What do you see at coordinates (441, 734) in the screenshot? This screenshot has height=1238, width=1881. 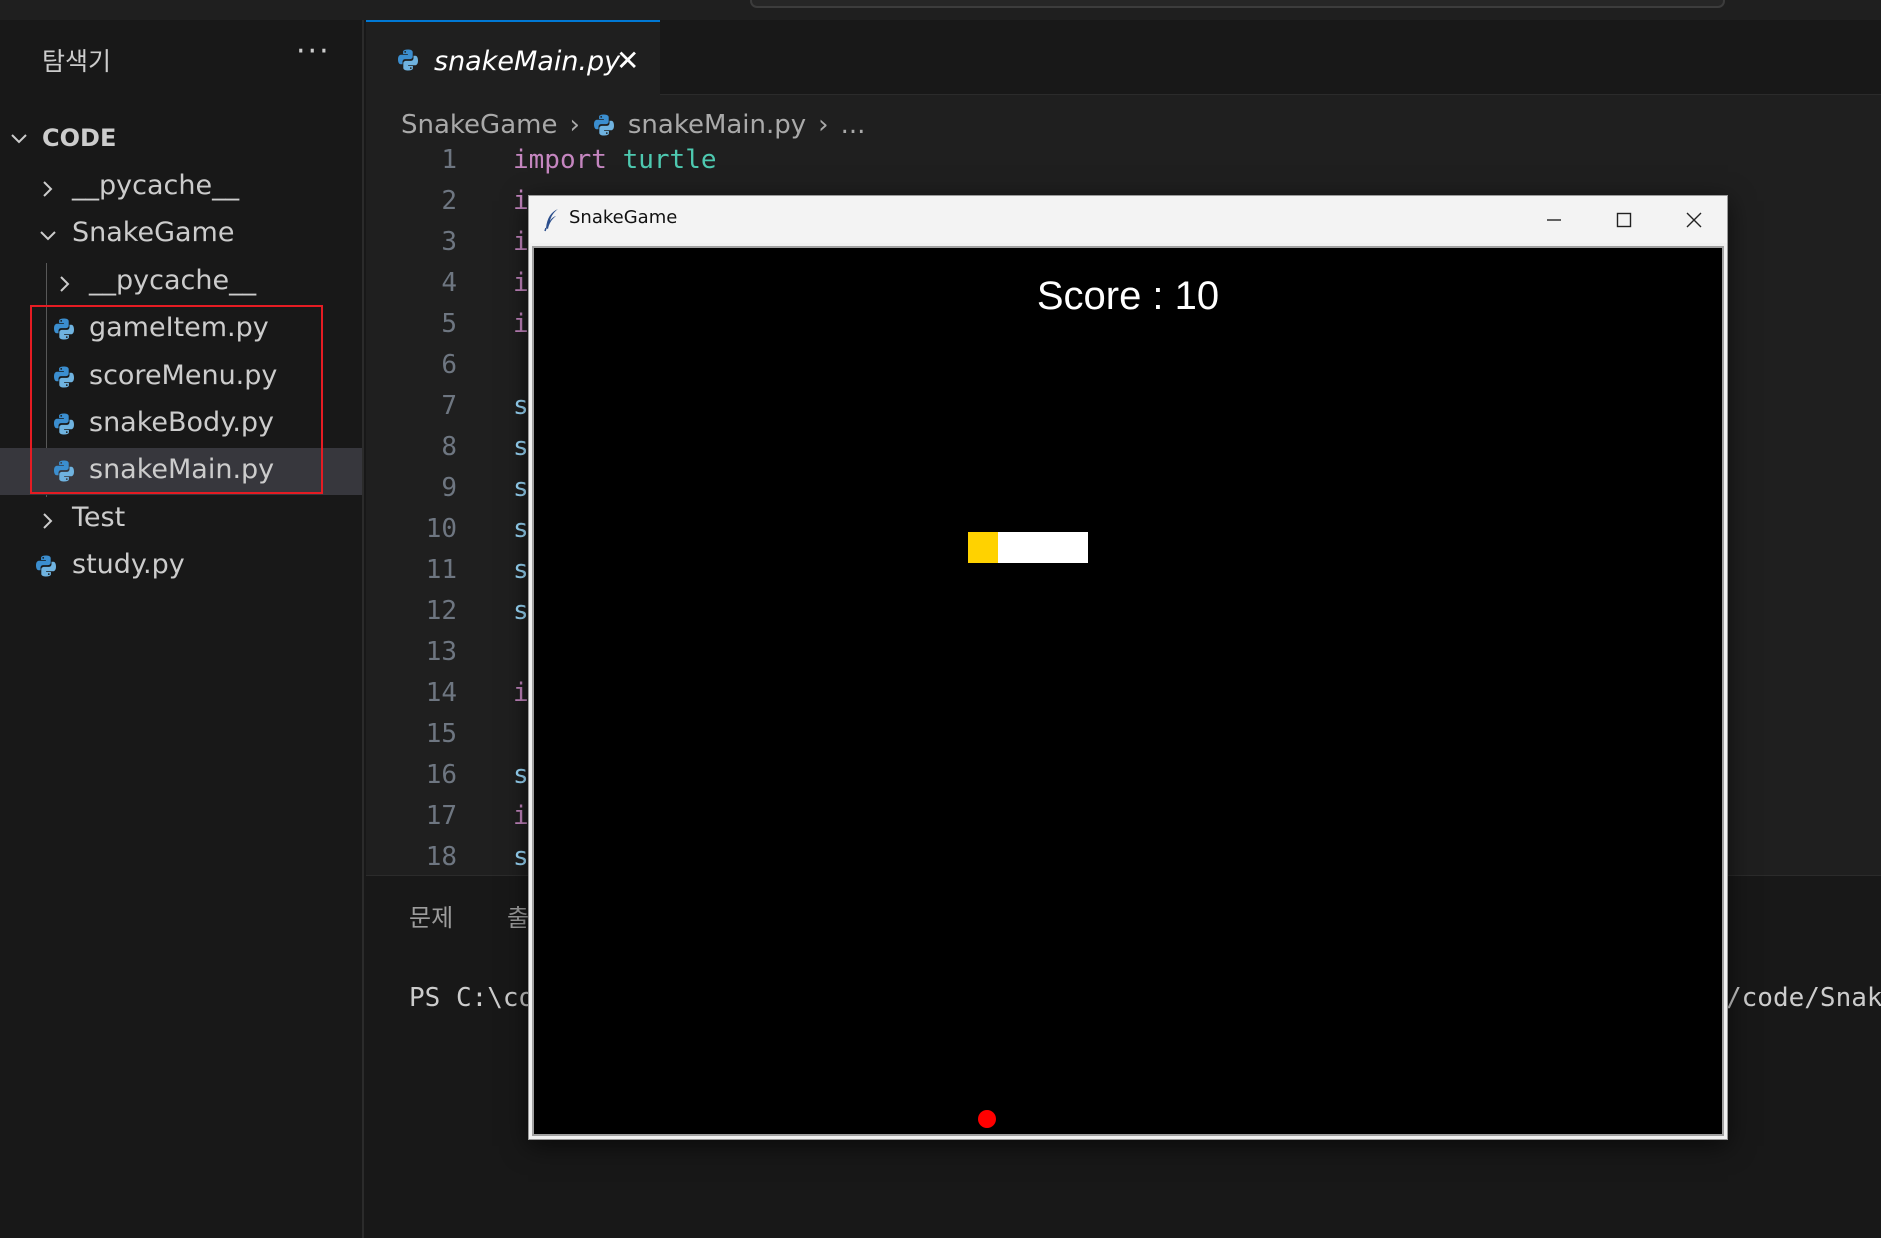 I see `line-number: 15` at bounding box center [441, 734].